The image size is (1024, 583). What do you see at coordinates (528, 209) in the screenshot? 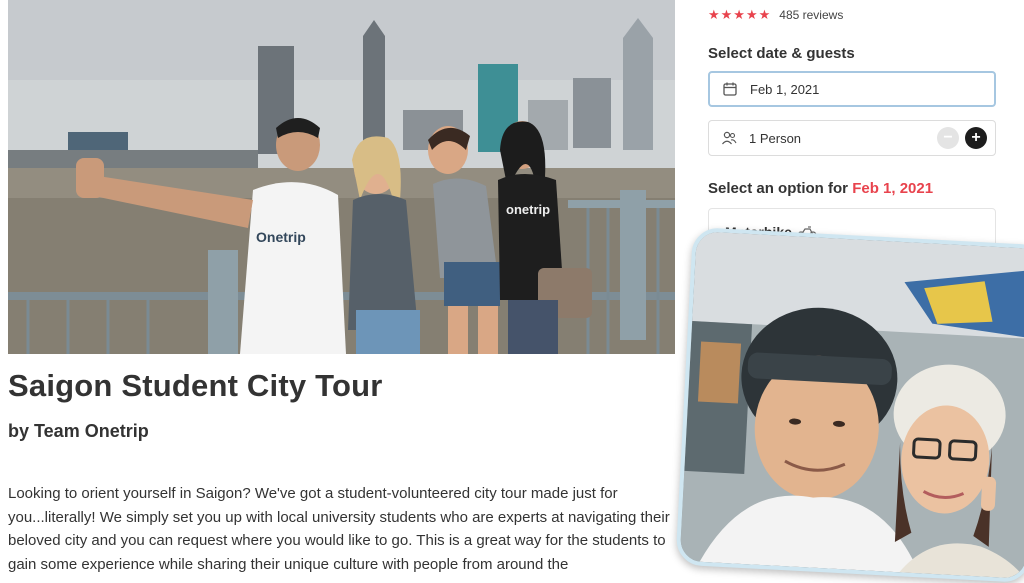
I see `hero-shirt-text-2: onetrip` at bounding box center [528, 209].